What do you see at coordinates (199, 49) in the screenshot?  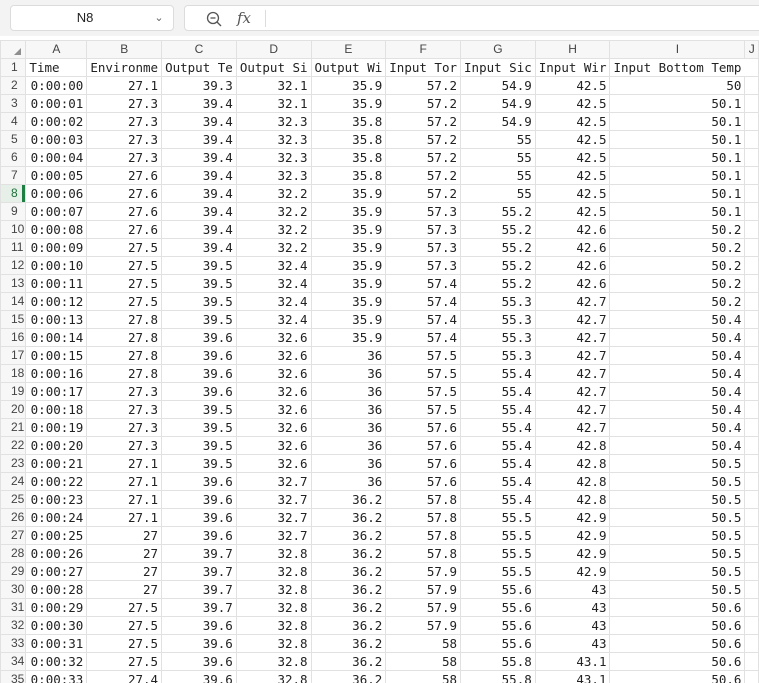 I see `column-header: C` at bounding box center [199, 49].